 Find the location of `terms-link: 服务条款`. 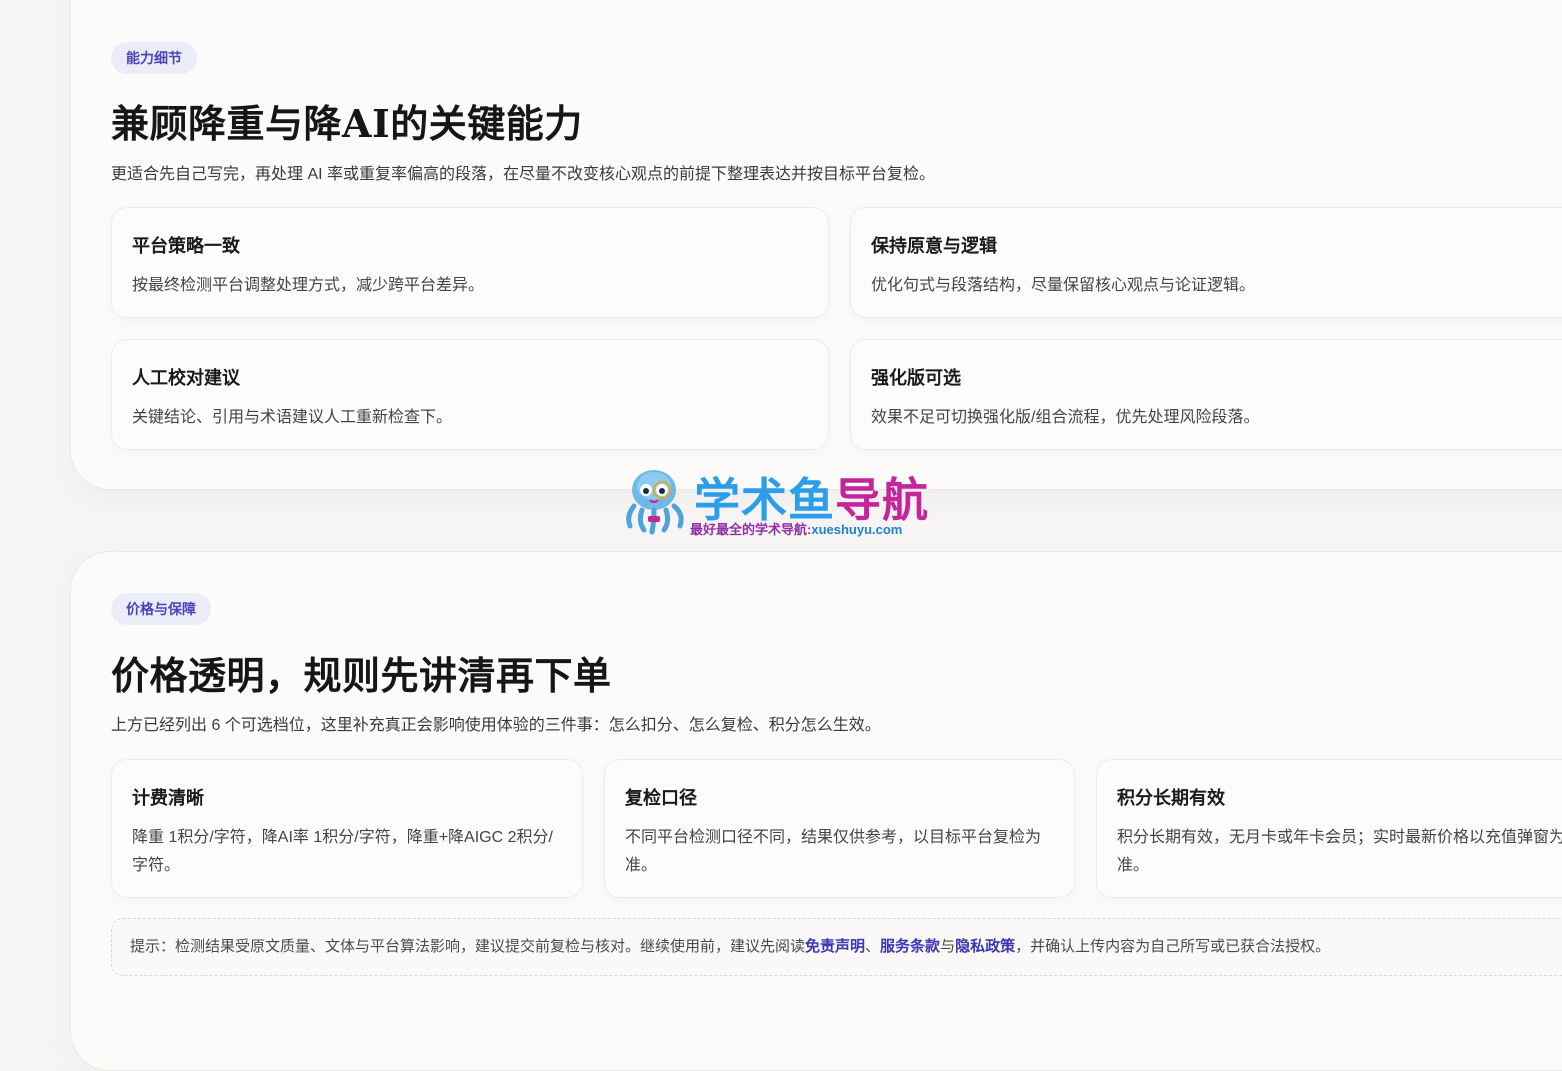

terms-link: 服务条款 is located at coordinates (910, 946).